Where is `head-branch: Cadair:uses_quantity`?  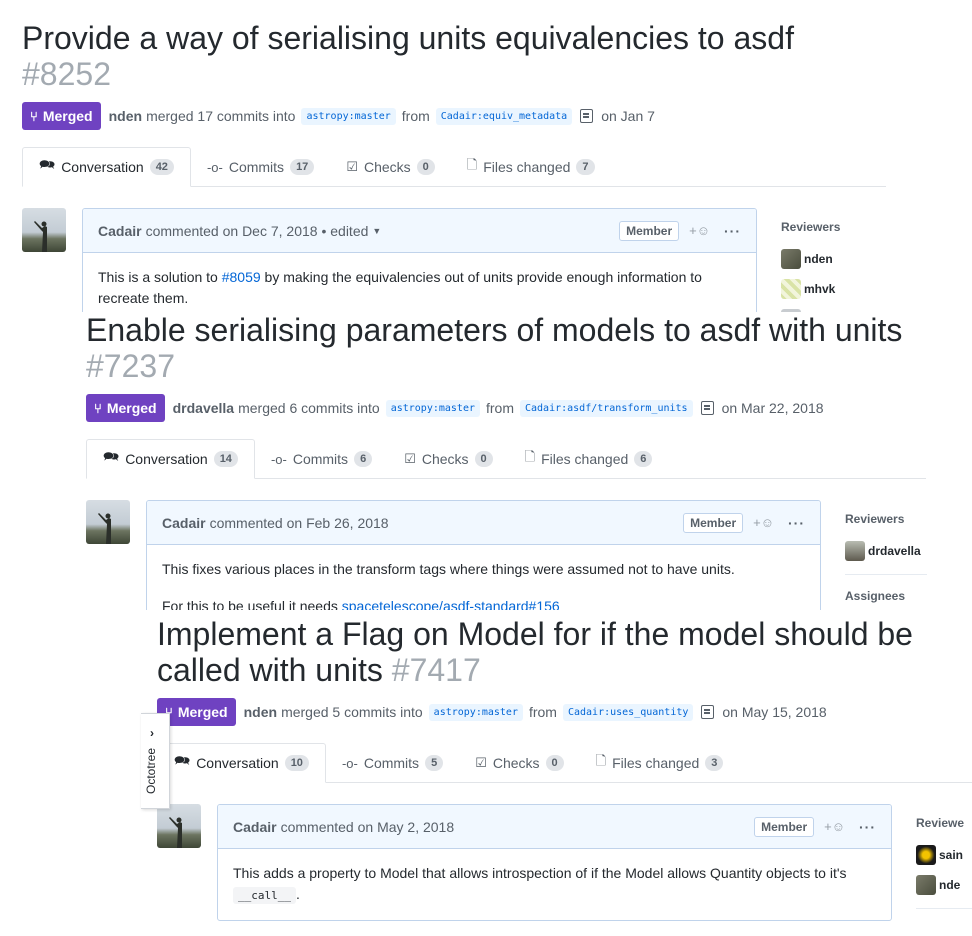
head-branch: Cadair:uses_quantity is located at coordinates (628, 712).